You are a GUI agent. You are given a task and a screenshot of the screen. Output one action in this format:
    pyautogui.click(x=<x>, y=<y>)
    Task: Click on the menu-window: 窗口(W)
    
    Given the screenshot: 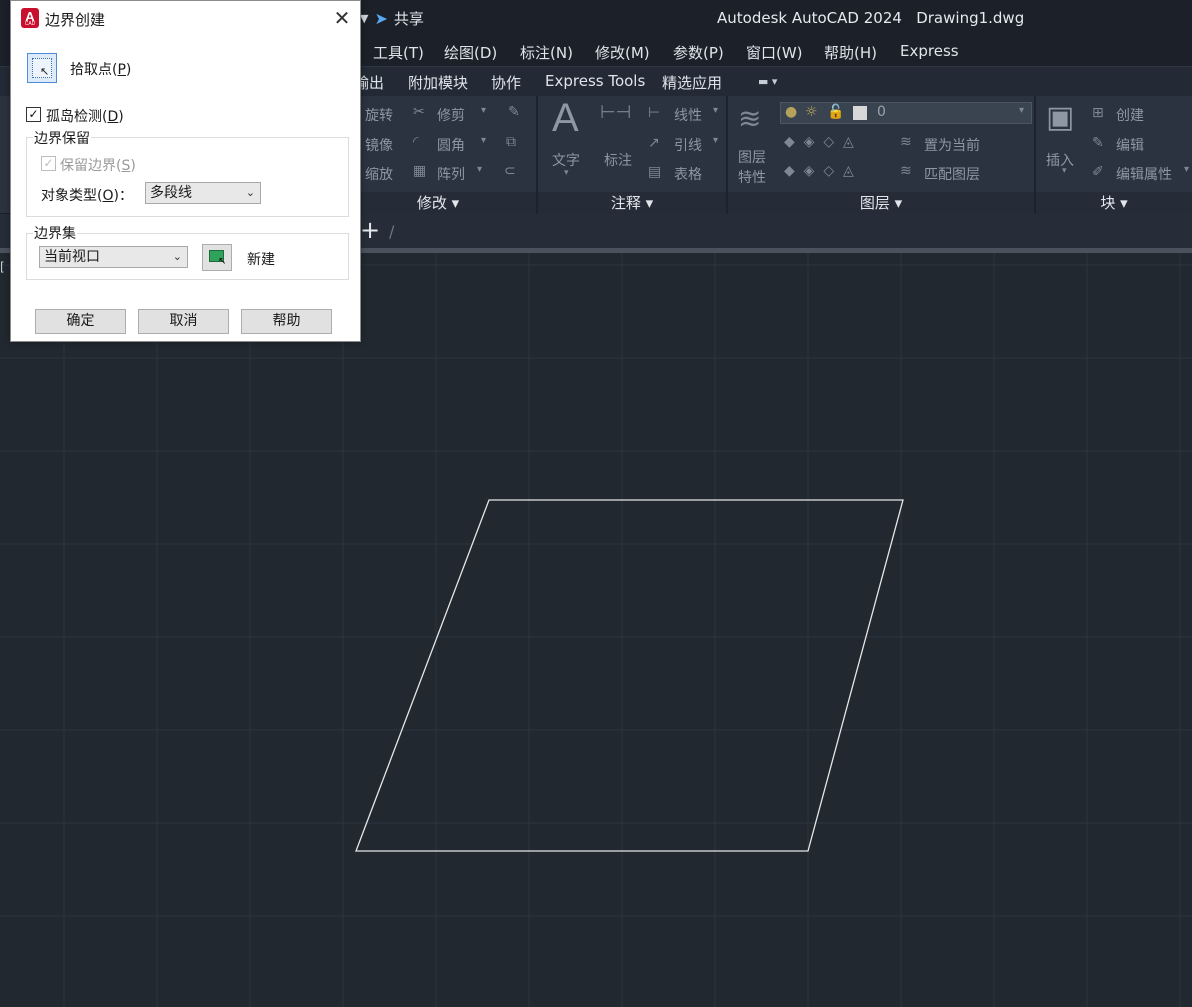 What is the action you would take?
    pyautogui.click(x=774, y=52)
    